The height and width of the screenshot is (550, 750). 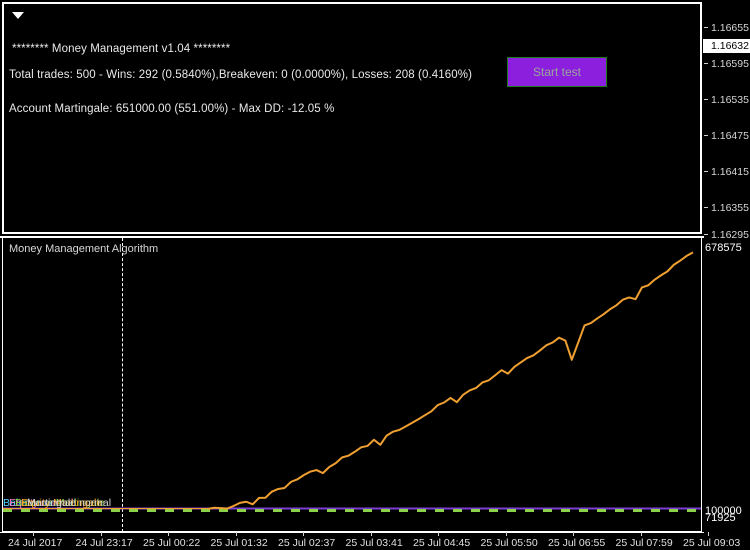 What do you see at coordinates (35, 543) in the screenshot?
I see `time-axis-label: 24 Jul 2017` at bounding box center [35, 543].